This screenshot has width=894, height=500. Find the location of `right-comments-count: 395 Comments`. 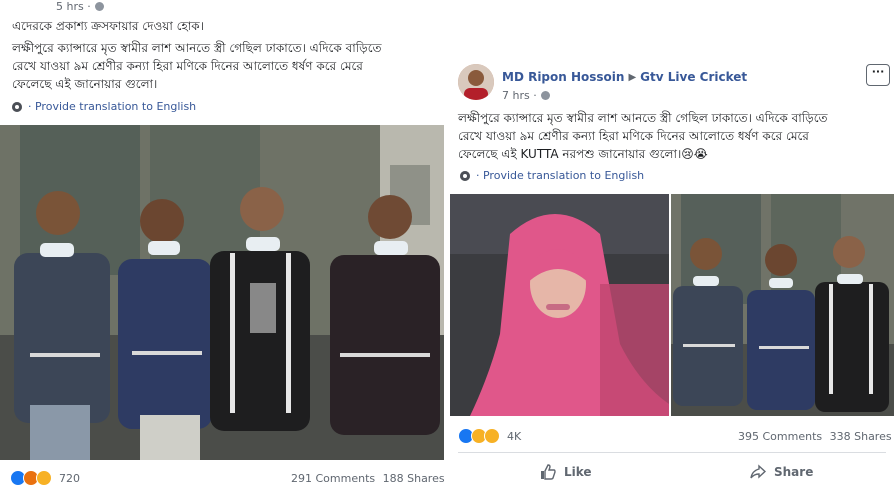

right-comments-count: 395 Comments is located at coordinates (780, 436).